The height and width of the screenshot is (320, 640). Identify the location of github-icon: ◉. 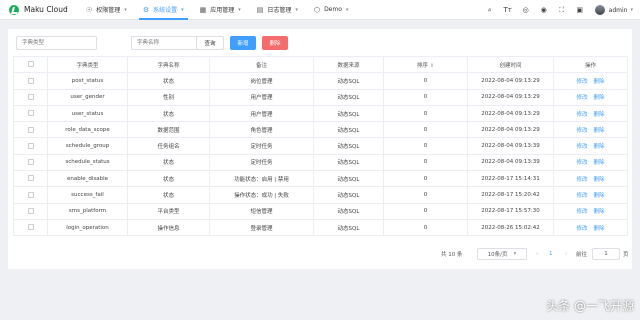
(544, 10).